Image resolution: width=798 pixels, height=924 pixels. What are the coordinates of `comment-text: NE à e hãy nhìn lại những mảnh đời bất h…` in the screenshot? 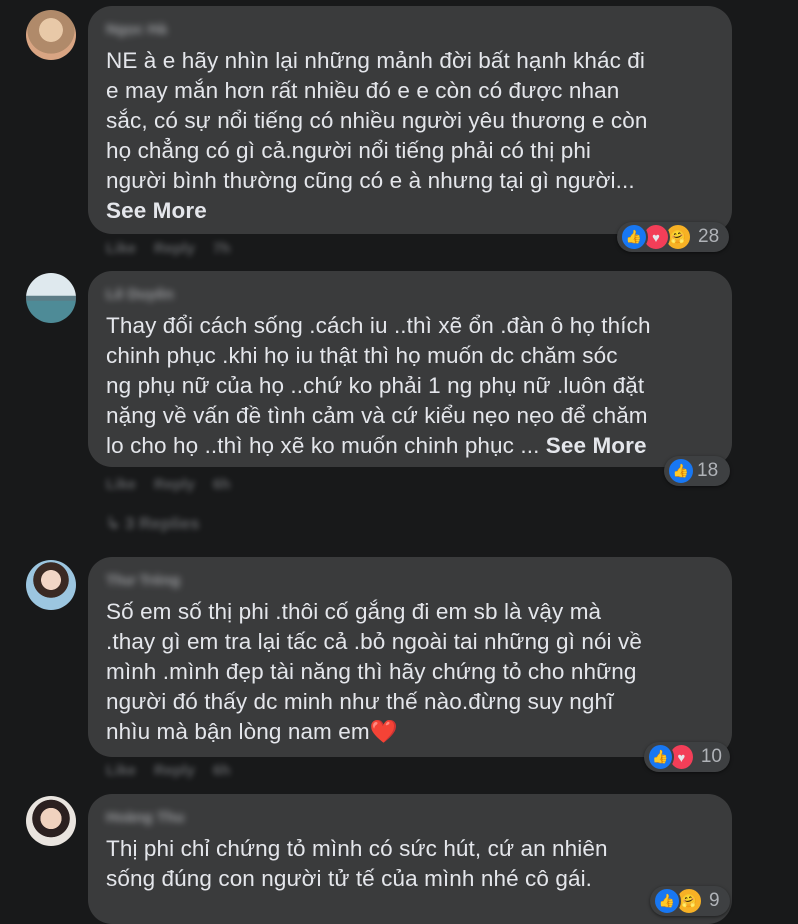 It's located at (377, 135).